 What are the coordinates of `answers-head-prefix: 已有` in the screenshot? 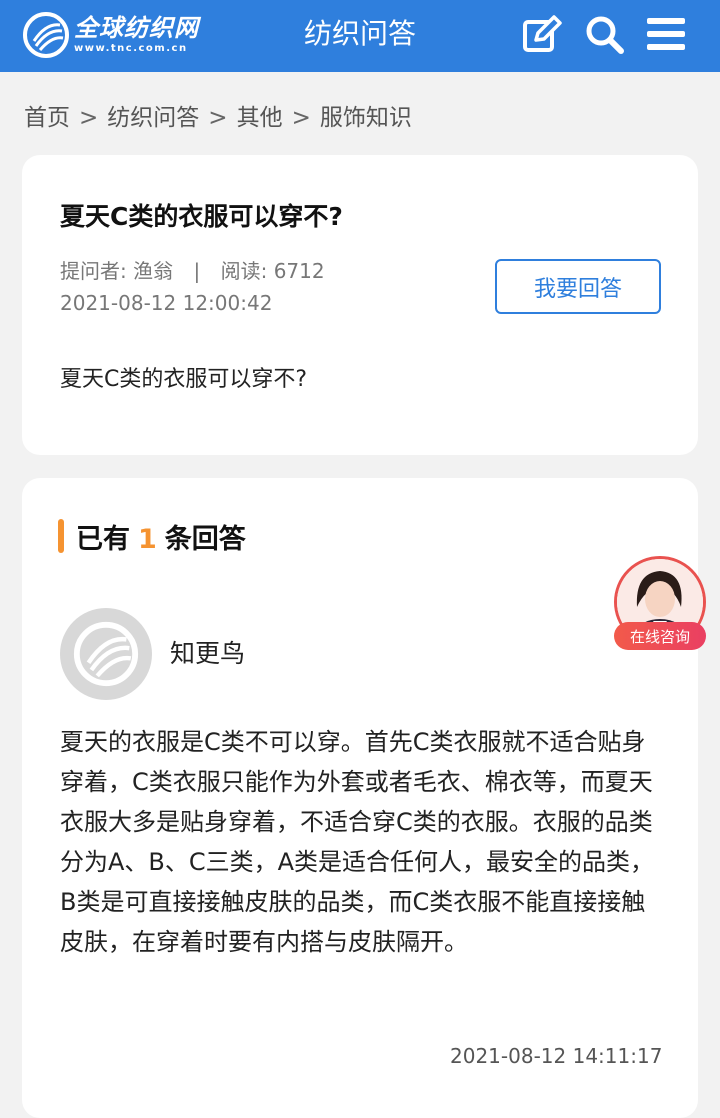 It's located at (103, 539).